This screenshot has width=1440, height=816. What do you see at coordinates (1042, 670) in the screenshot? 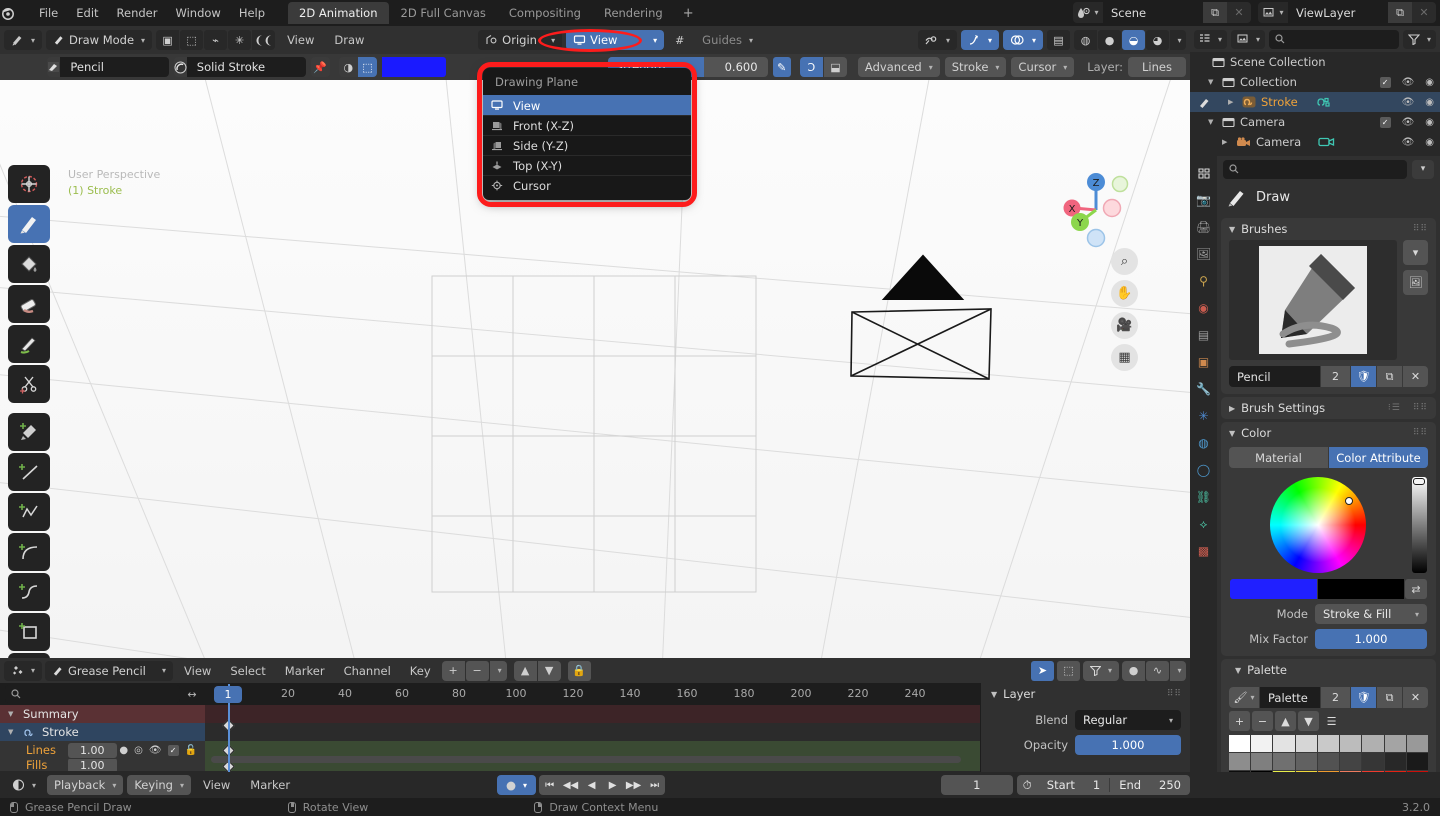
I see `cursor-select-icon: ➤` at bounding box center [1042, 670].